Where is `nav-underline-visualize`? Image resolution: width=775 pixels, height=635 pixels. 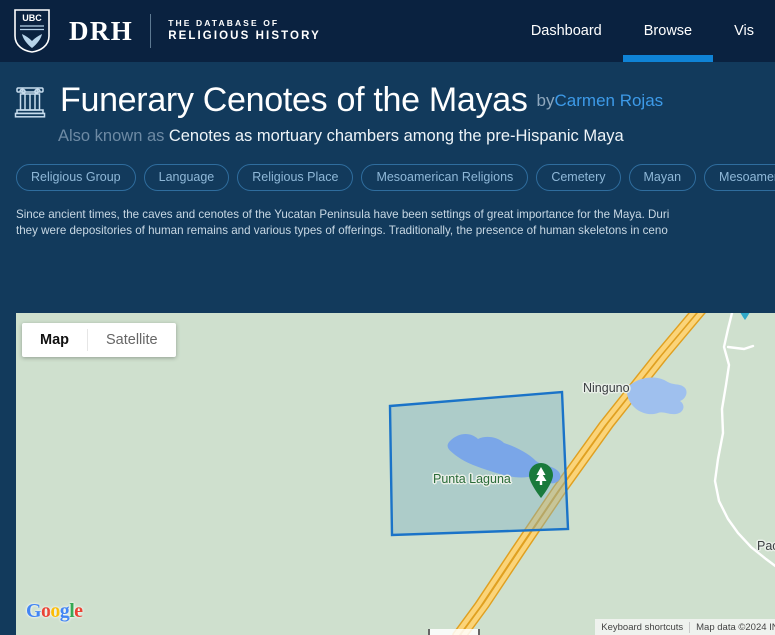
nav-underline-visualize is located at coordinates (744, 58).